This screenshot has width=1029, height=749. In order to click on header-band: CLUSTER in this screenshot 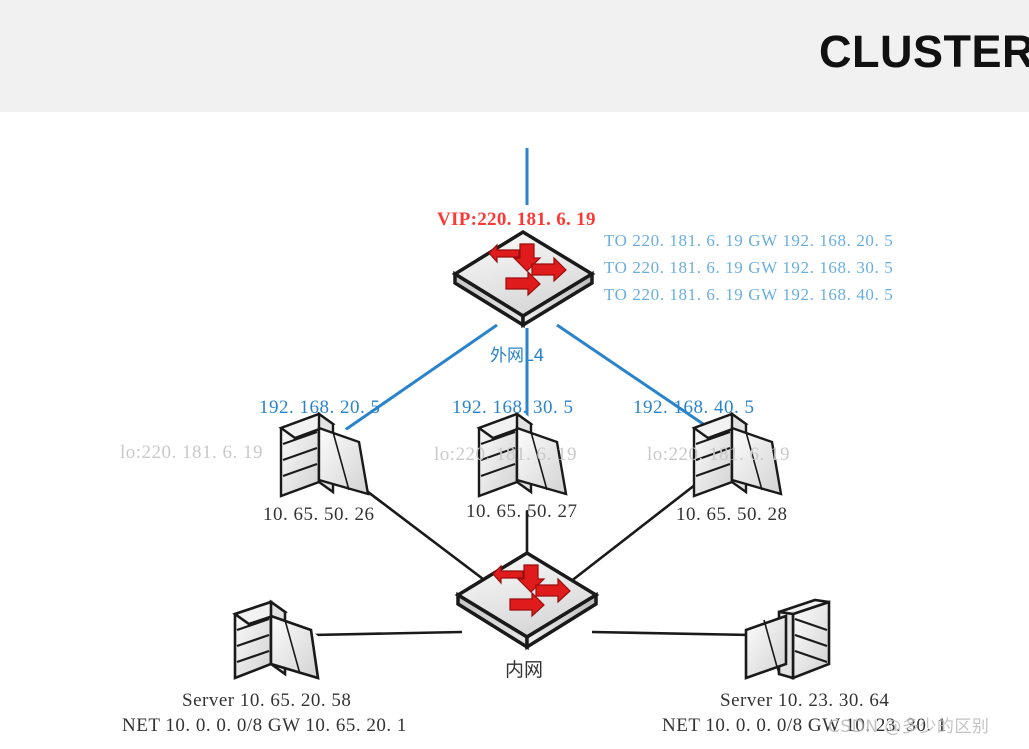, I will do `click(514, 56)`.